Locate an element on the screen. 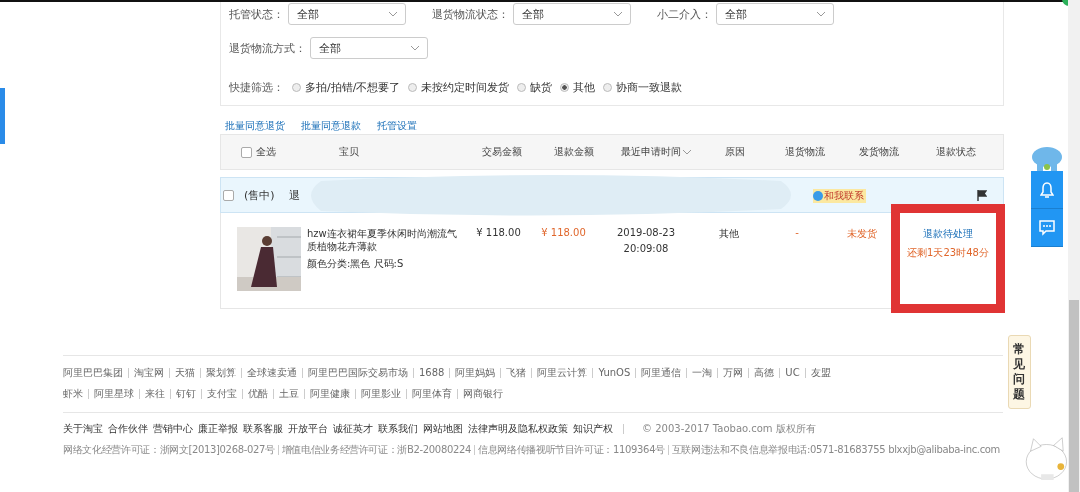 This screenshot has width=1080, height=492. refund-status-link: 退款待处理 is located at coordinates (948, 234).